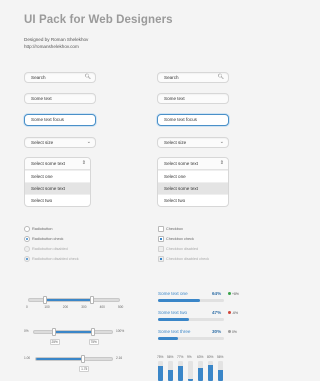 This screenshot has height=381, width=320. I want to click on designer-url: http://romanshelekhov.com, so click(51, 46).